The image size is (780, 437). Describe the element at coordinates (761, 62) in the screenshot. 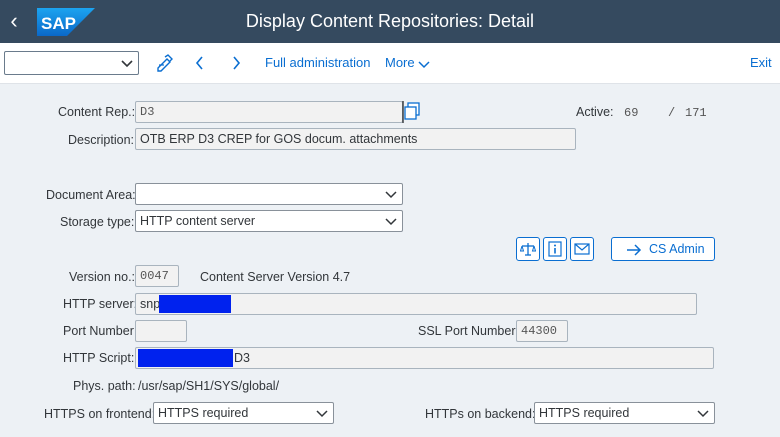

I see `exit-button: Exit` at that location.